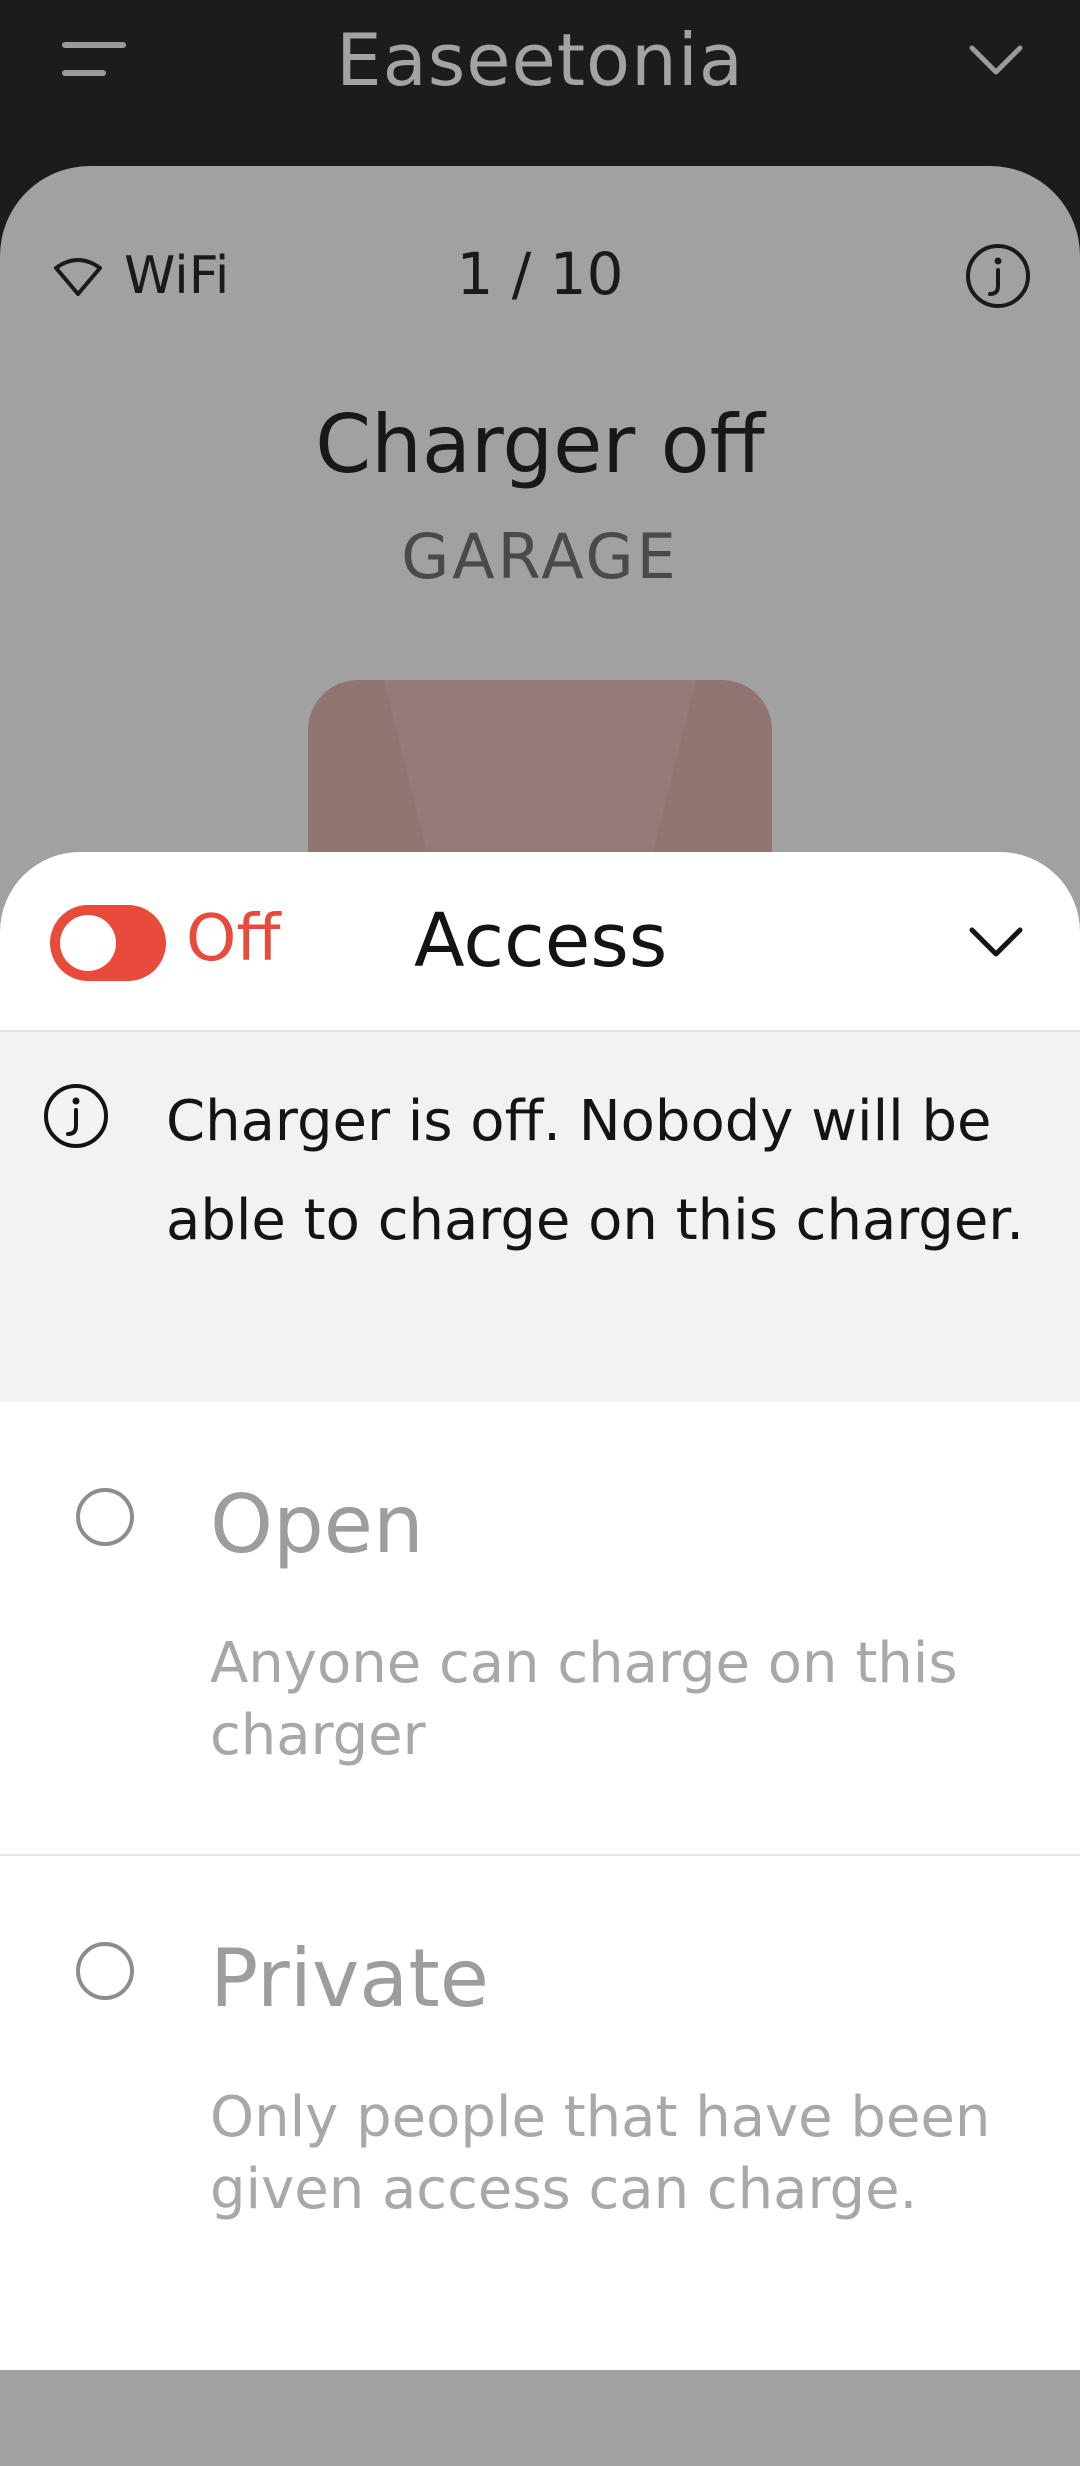 The height and width of the screenshot is (2466, 1080). Describe the element at coordinates (540, 60) in the screenshot. I see `app-title: Easeetonia` at that location.